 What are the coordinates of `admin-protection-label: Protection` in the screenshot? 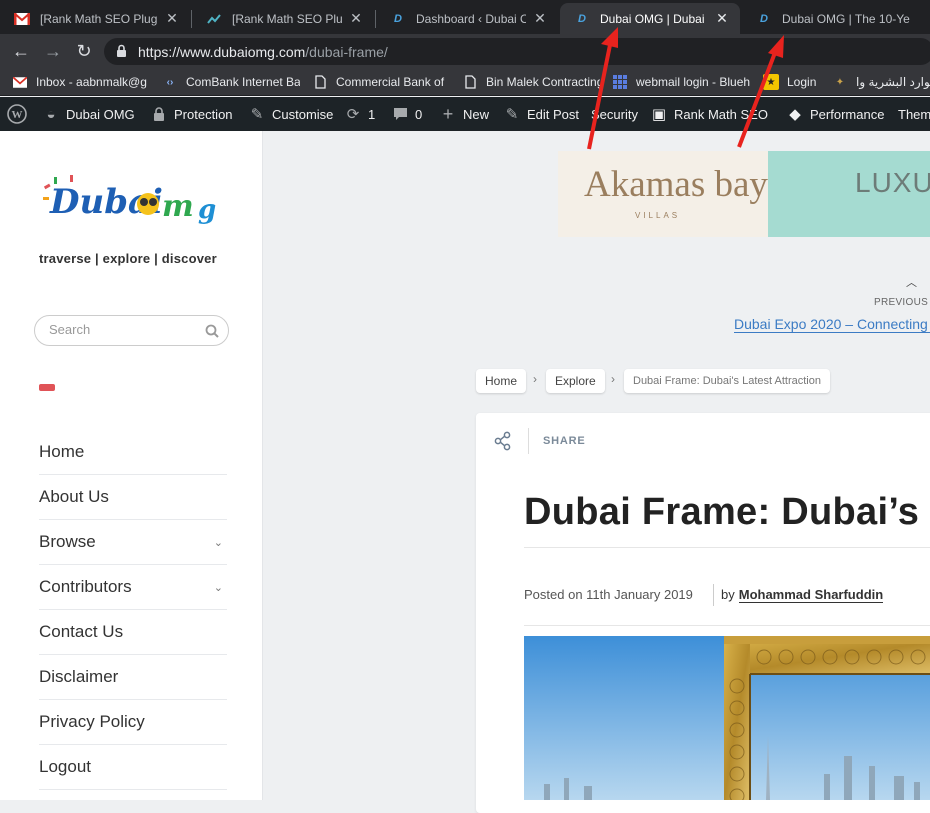 It's located at (203, 114).